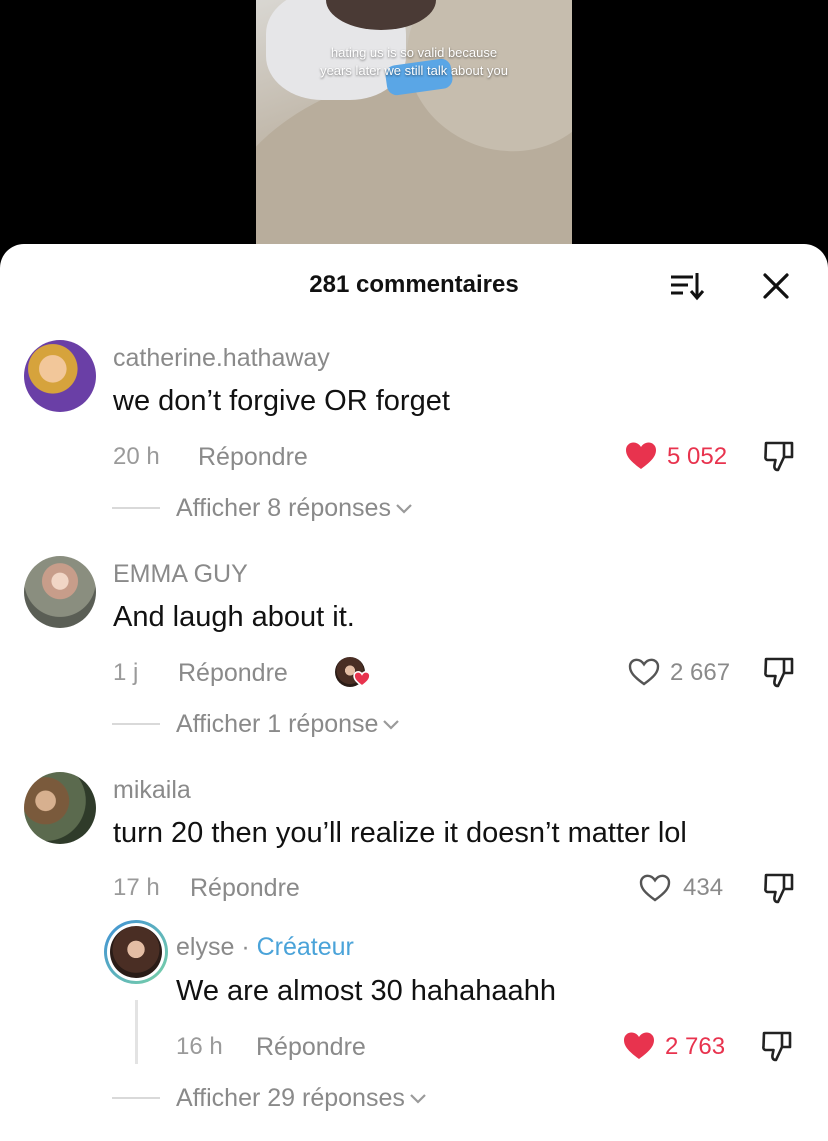  What do you see at coordinates (136, 1032) in the screenshot?
I see `thread-line` at bounding box center [136, 1032].